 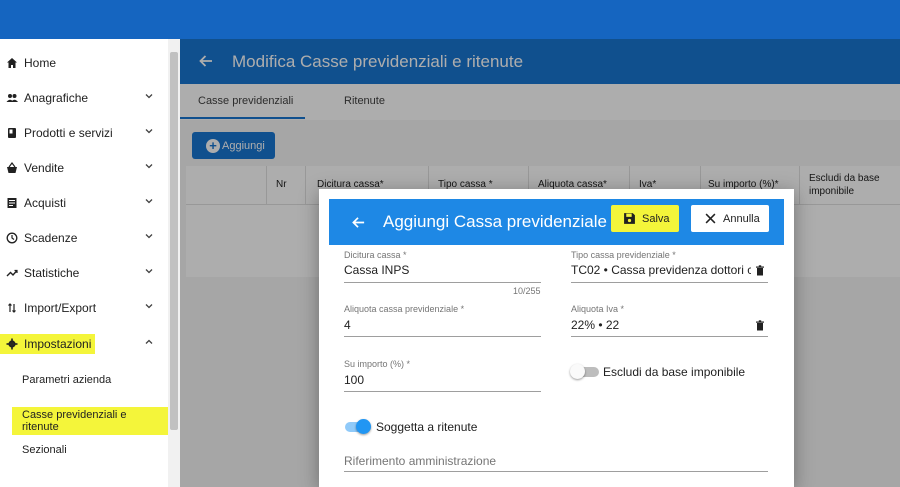 I want to click on dicitura-underline, so click(x=442, y=282).